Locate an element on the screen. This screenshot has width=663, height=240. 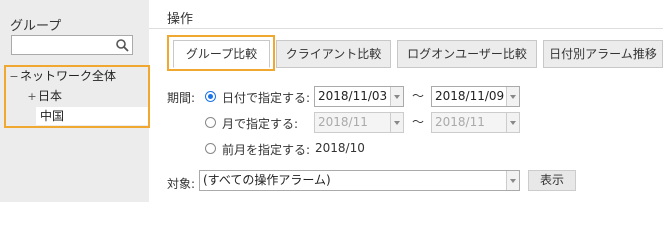
tree-item-china: 中国 is located at coordinates (92, 116).